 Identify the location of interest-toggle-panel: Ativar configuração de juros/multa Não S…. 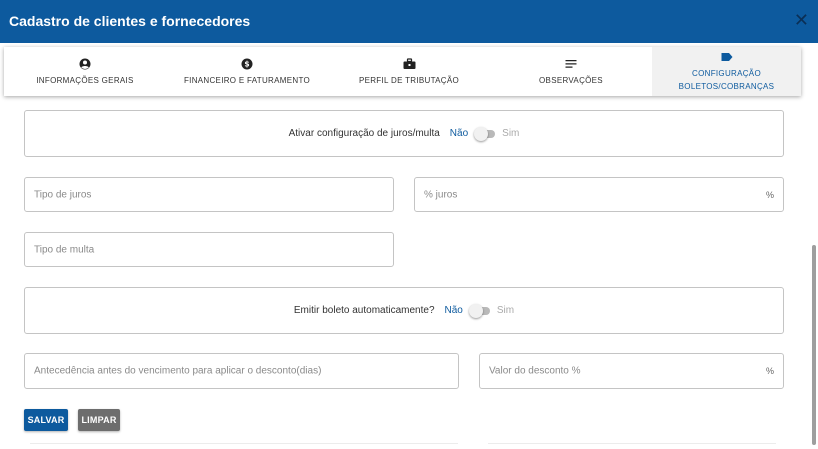
(404, 133).